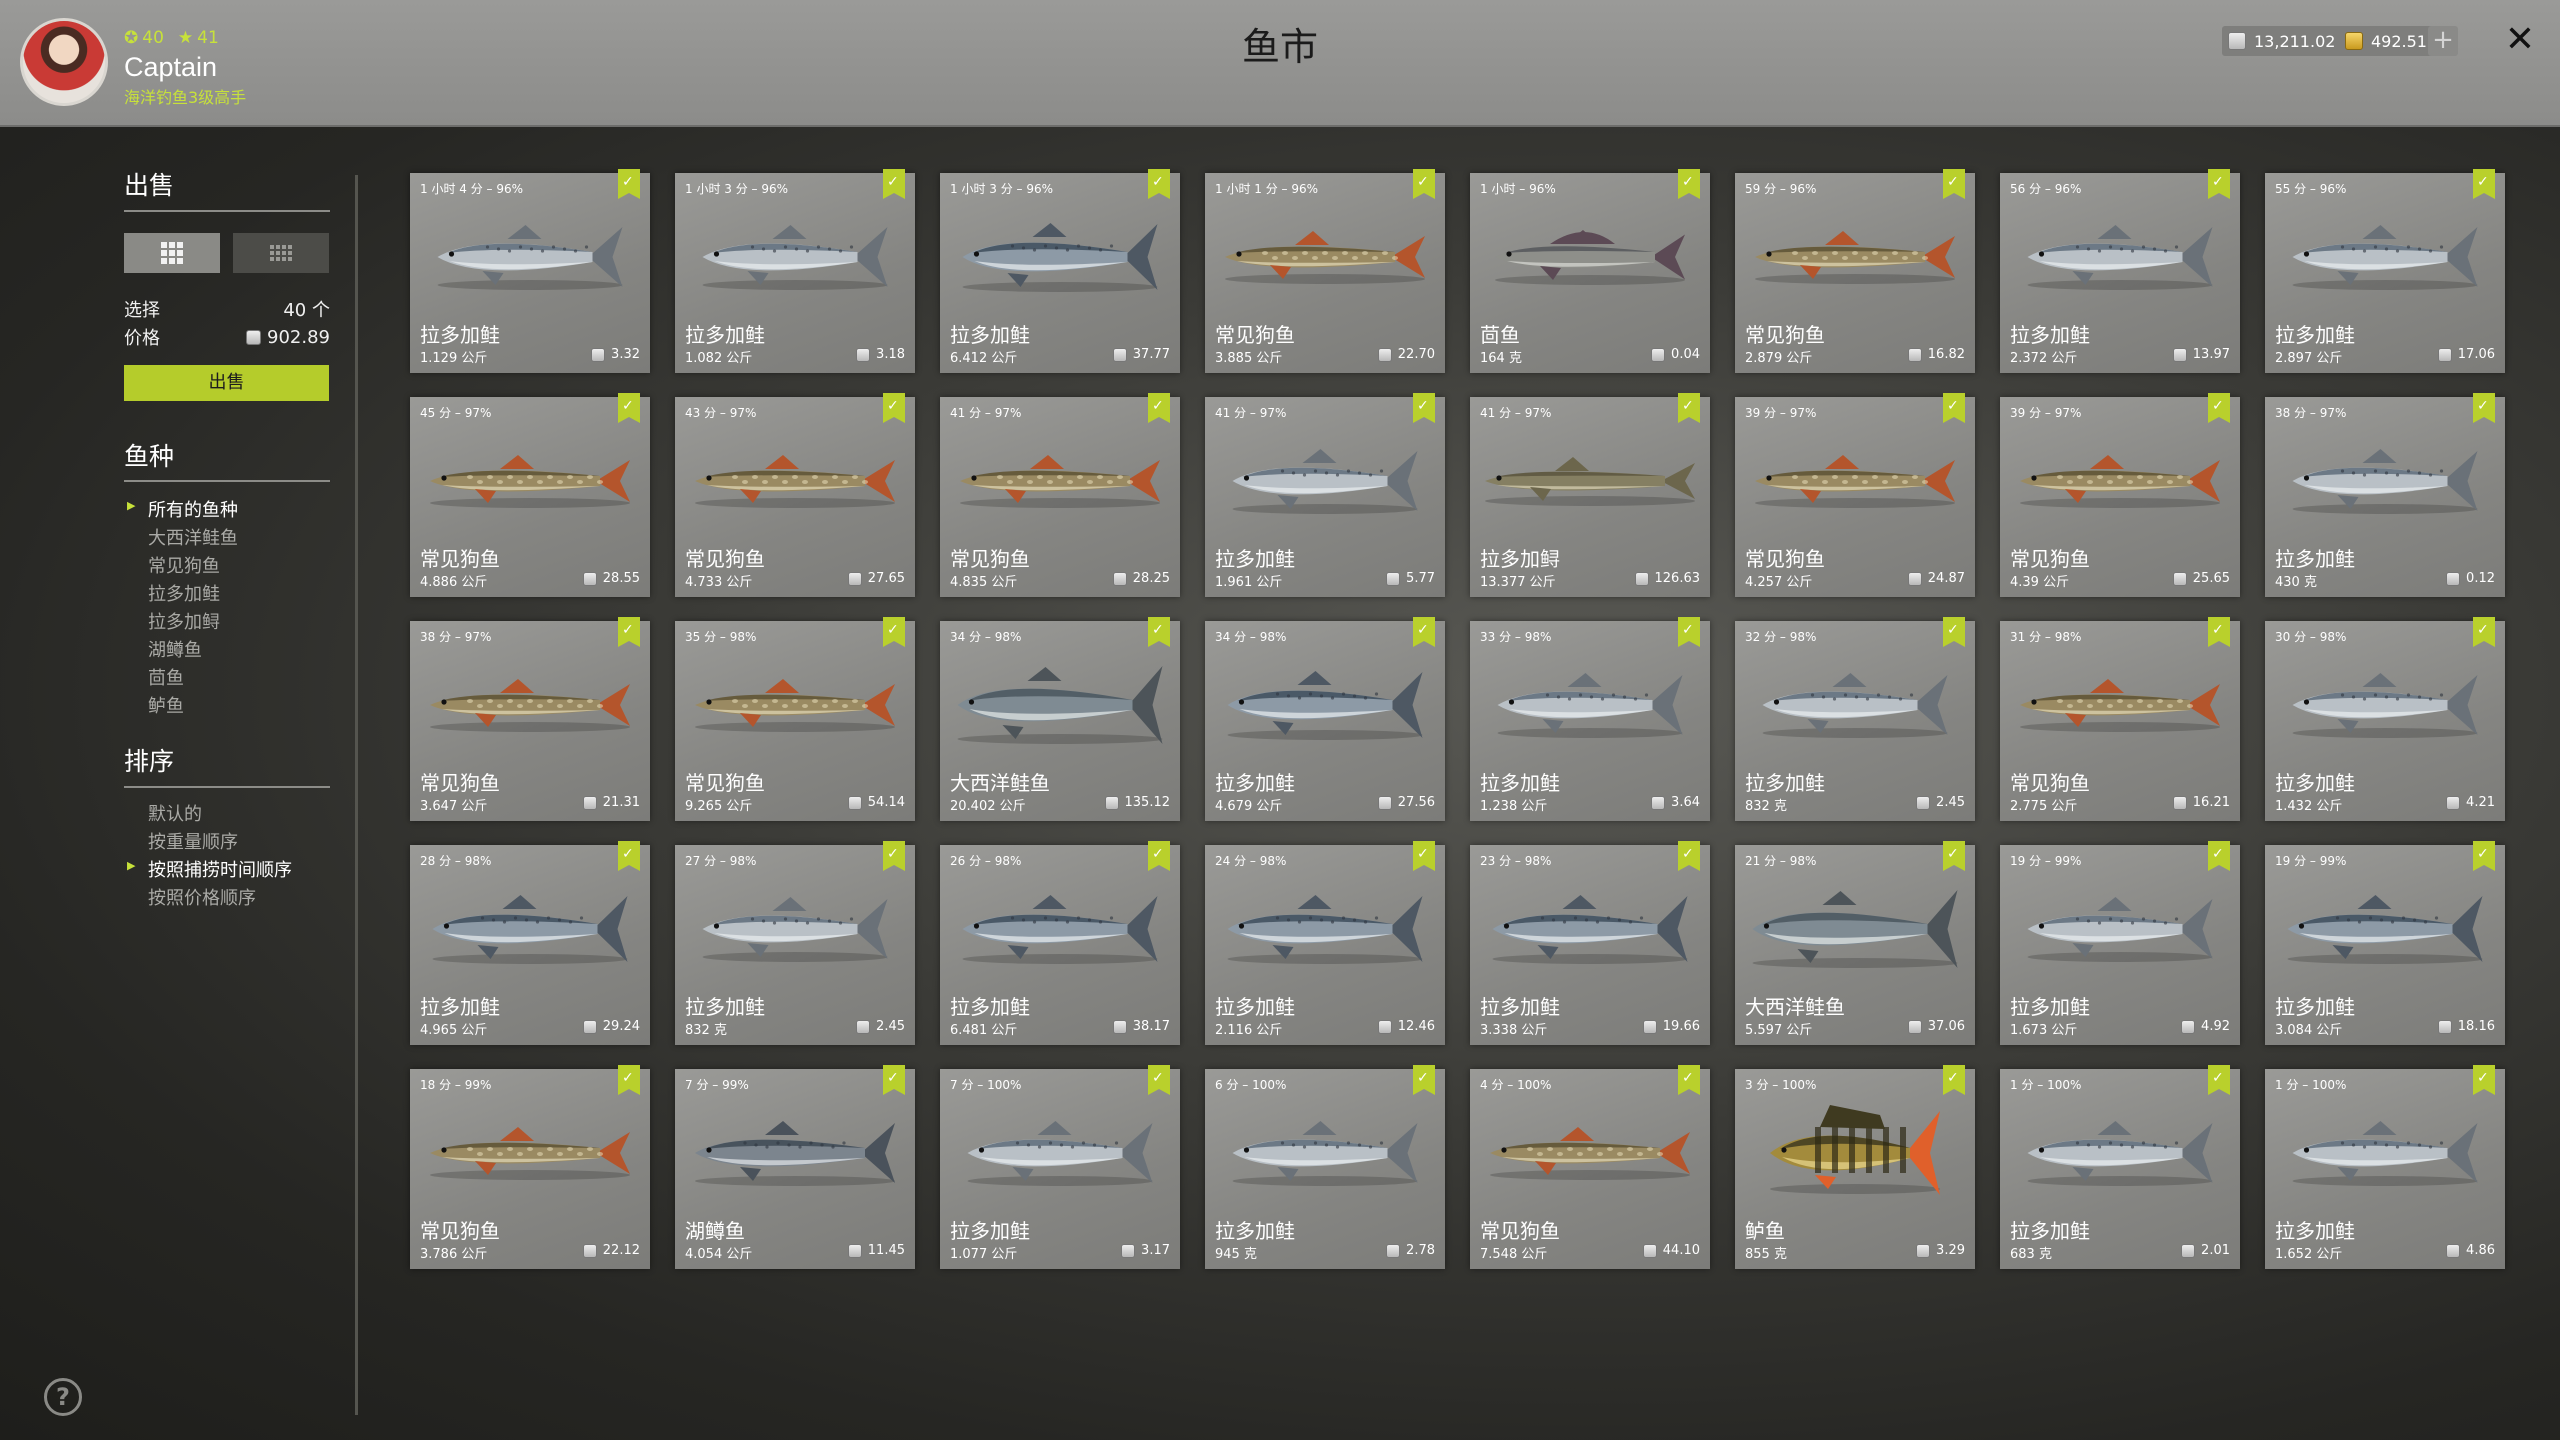 This screenshot has width=2560, height=1440. What do you see at coordinates (172, 253) in the screenshot?
I see `large-grid-view-button` at bounding box center [172, 253].